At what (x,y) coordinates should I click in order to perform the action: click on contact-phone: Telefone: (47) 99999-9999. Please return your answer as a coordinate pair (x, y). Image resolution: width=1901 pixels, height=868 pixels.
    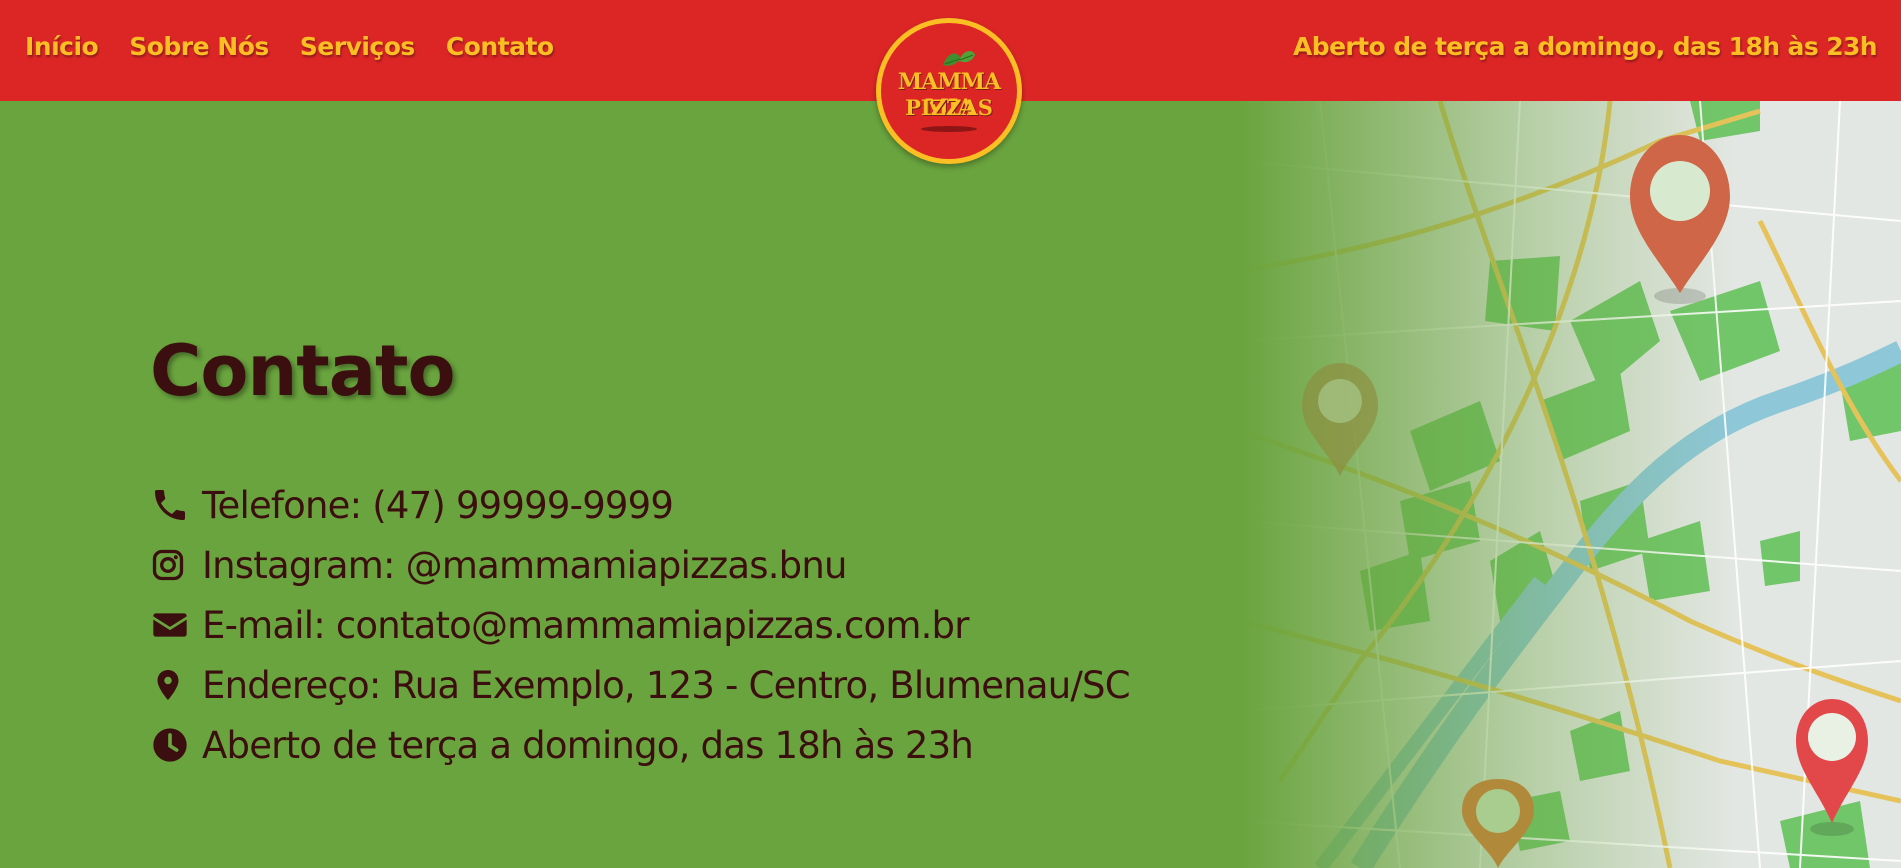
    Looking at the image, I should click on (412, 505).